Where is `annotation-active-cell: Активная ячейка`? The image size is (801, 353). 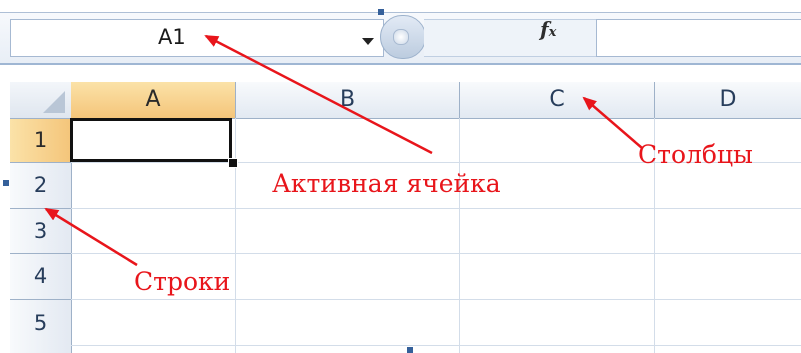
annotation-active-cell: Активная ячейка is located at coordinates (386, 183).